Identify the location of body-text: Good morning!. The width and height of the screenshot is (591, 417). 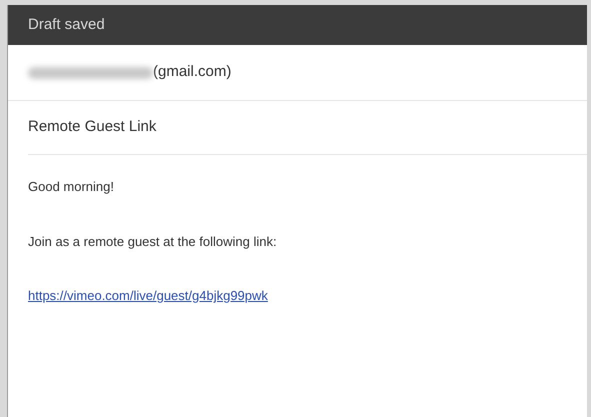
(71, 187).